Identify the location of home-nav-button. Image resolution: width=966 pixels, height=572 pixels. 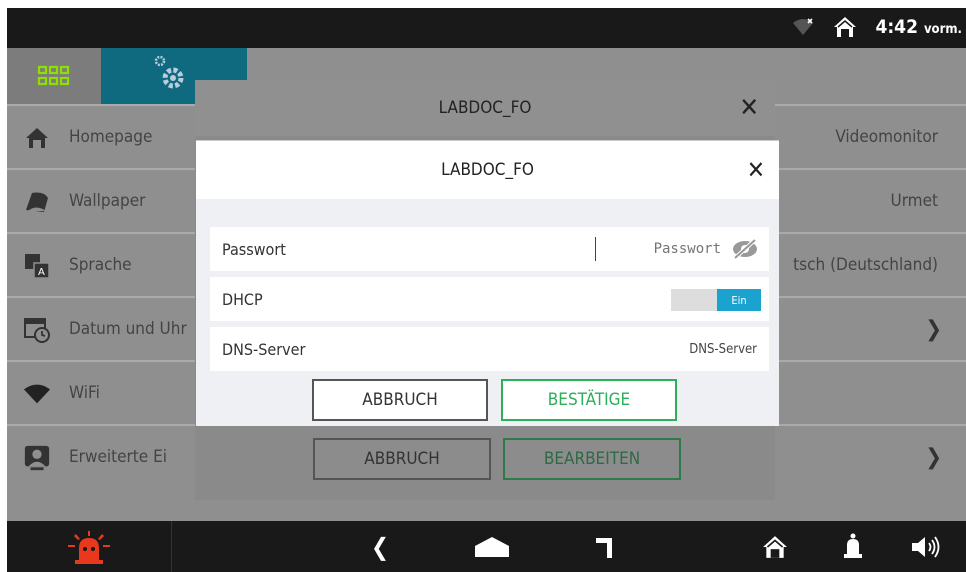
(492, 546).